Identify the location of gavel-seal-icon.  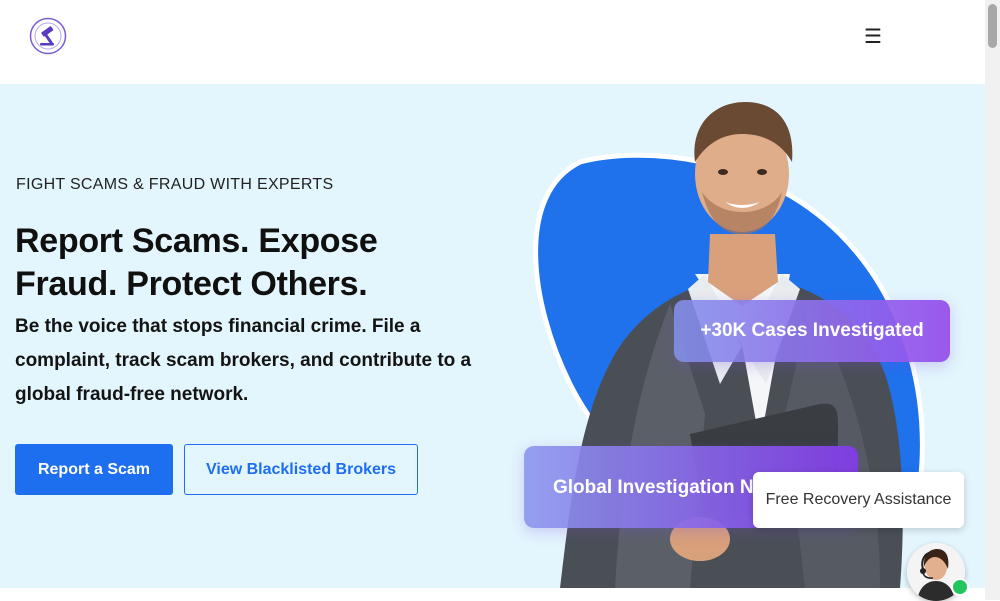
(48, 36).